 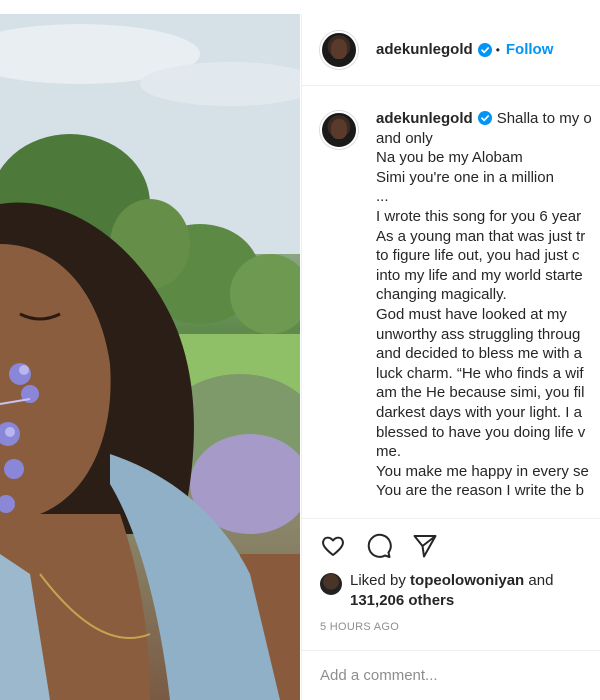 What do you see at coordinates (481, 432) in the screenshot?
I see `caption-line: blessed to have you doing life v` at bounding box center [481, 432].